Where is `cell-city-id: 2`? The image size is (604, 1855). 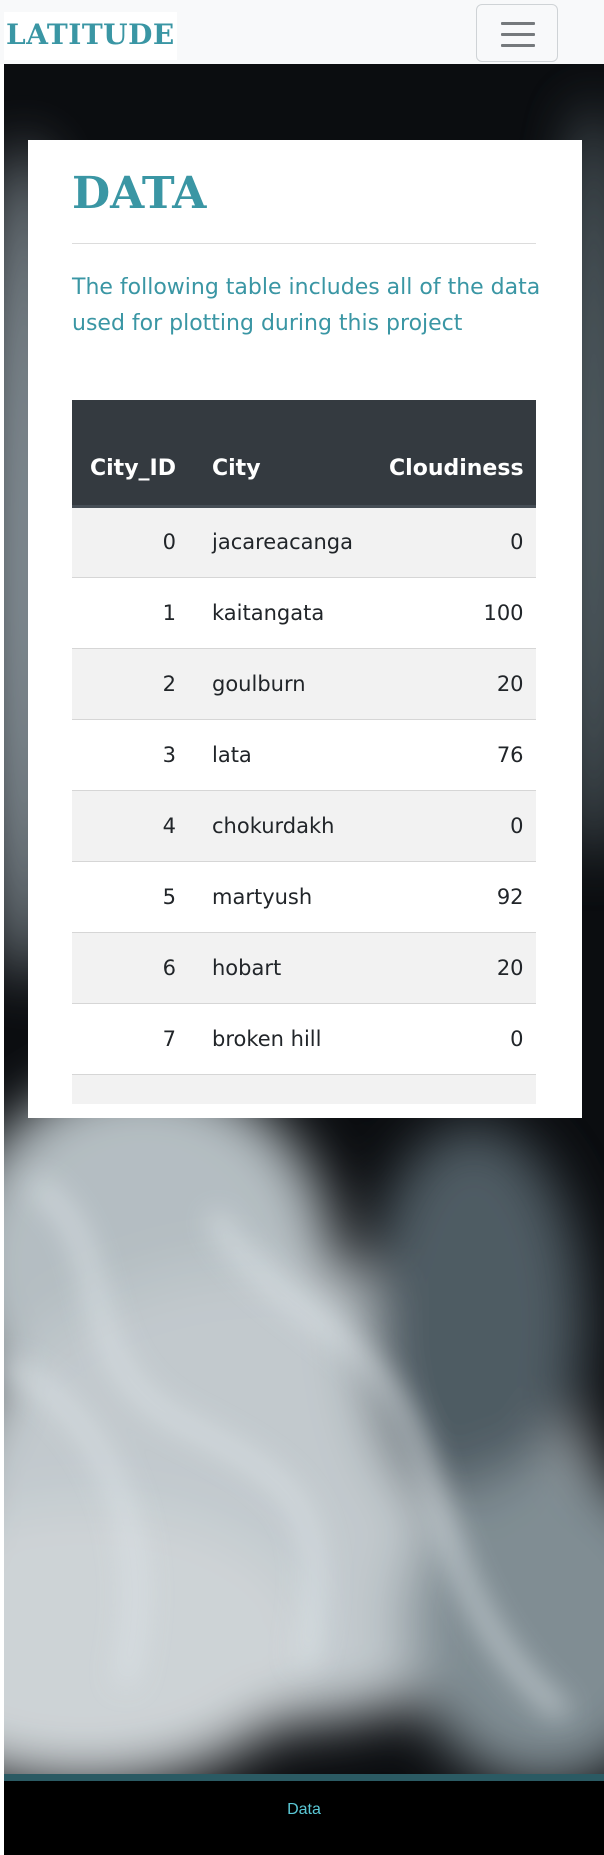
cell-city-id: 2 is located at coordinates (133, 683).